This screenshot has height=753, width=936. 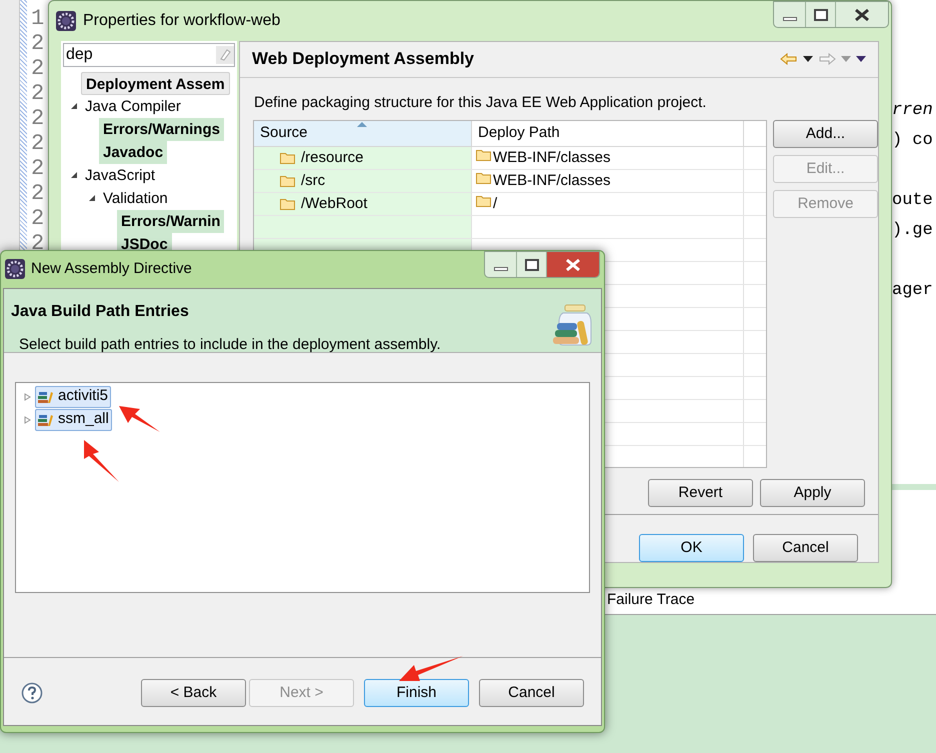 What do you see at coordinates (691, 548) in the screenshot?
I see `dialog-button: OK` at bounding box center [691, 548].